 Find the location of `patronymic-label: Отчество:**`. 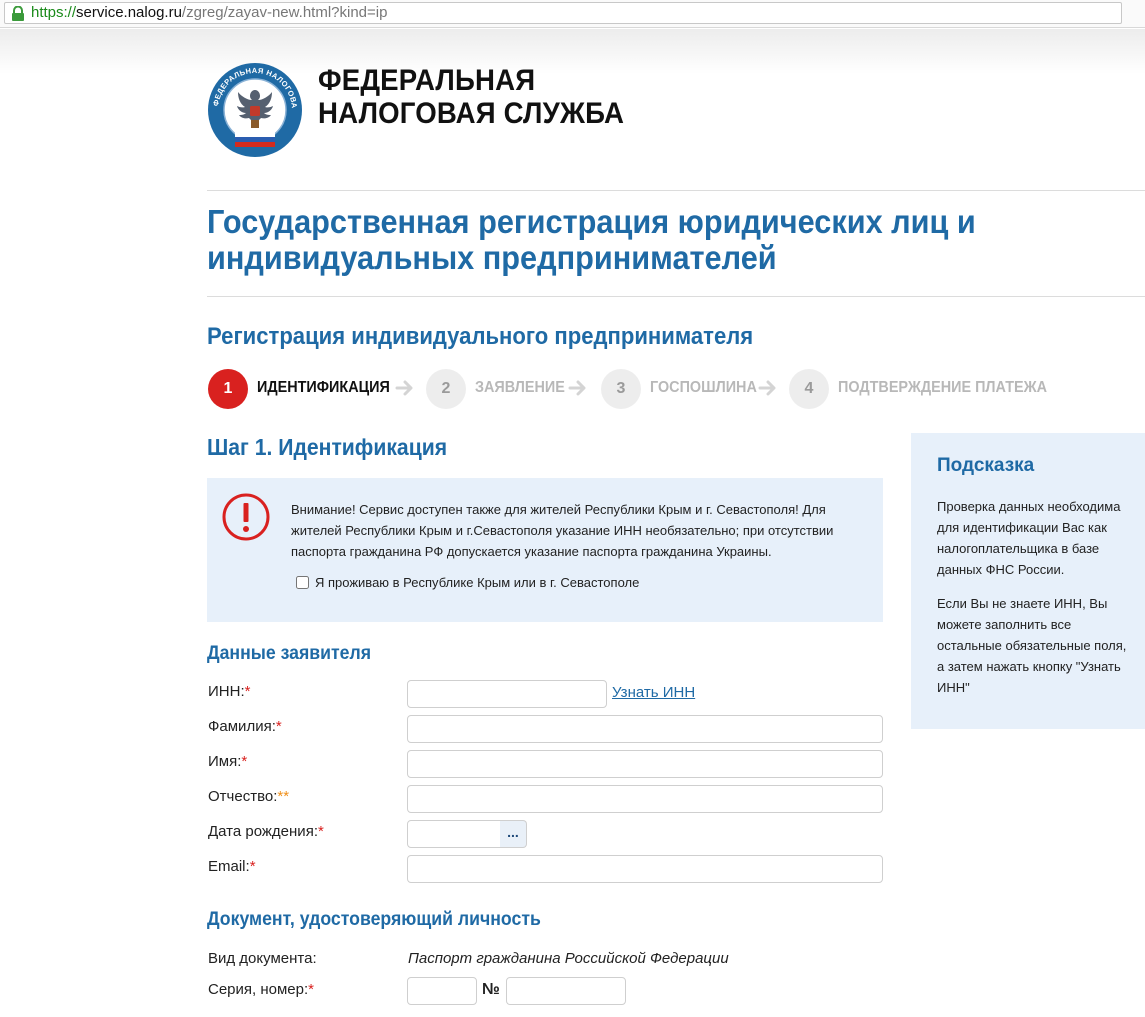

patronymic-label: Отчество:** is located at coordinates (248, 796).